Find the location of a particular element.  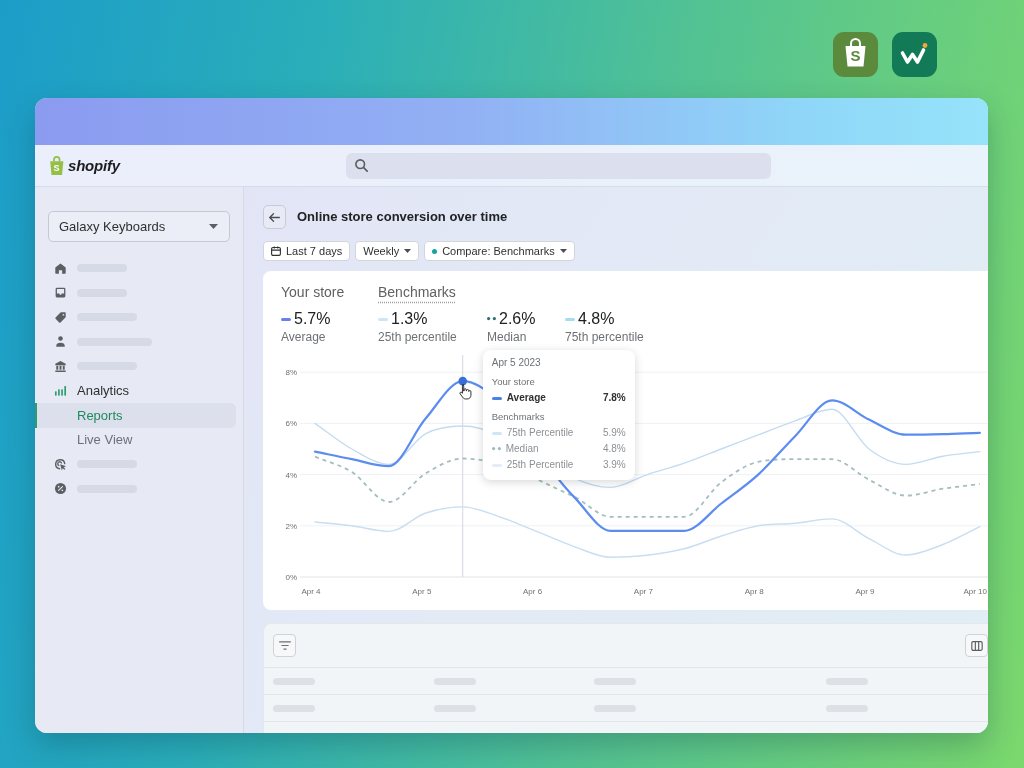

metric-value: 5.7% is located at coordinates (312, 319).